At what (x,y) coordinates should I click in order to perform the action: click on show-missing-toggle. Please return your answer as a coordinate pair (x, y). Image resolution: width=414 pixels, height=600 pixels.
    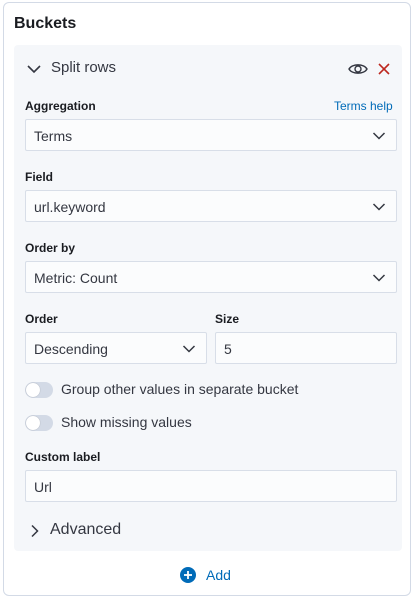
    Looking at the image, I should click on (39, 423).